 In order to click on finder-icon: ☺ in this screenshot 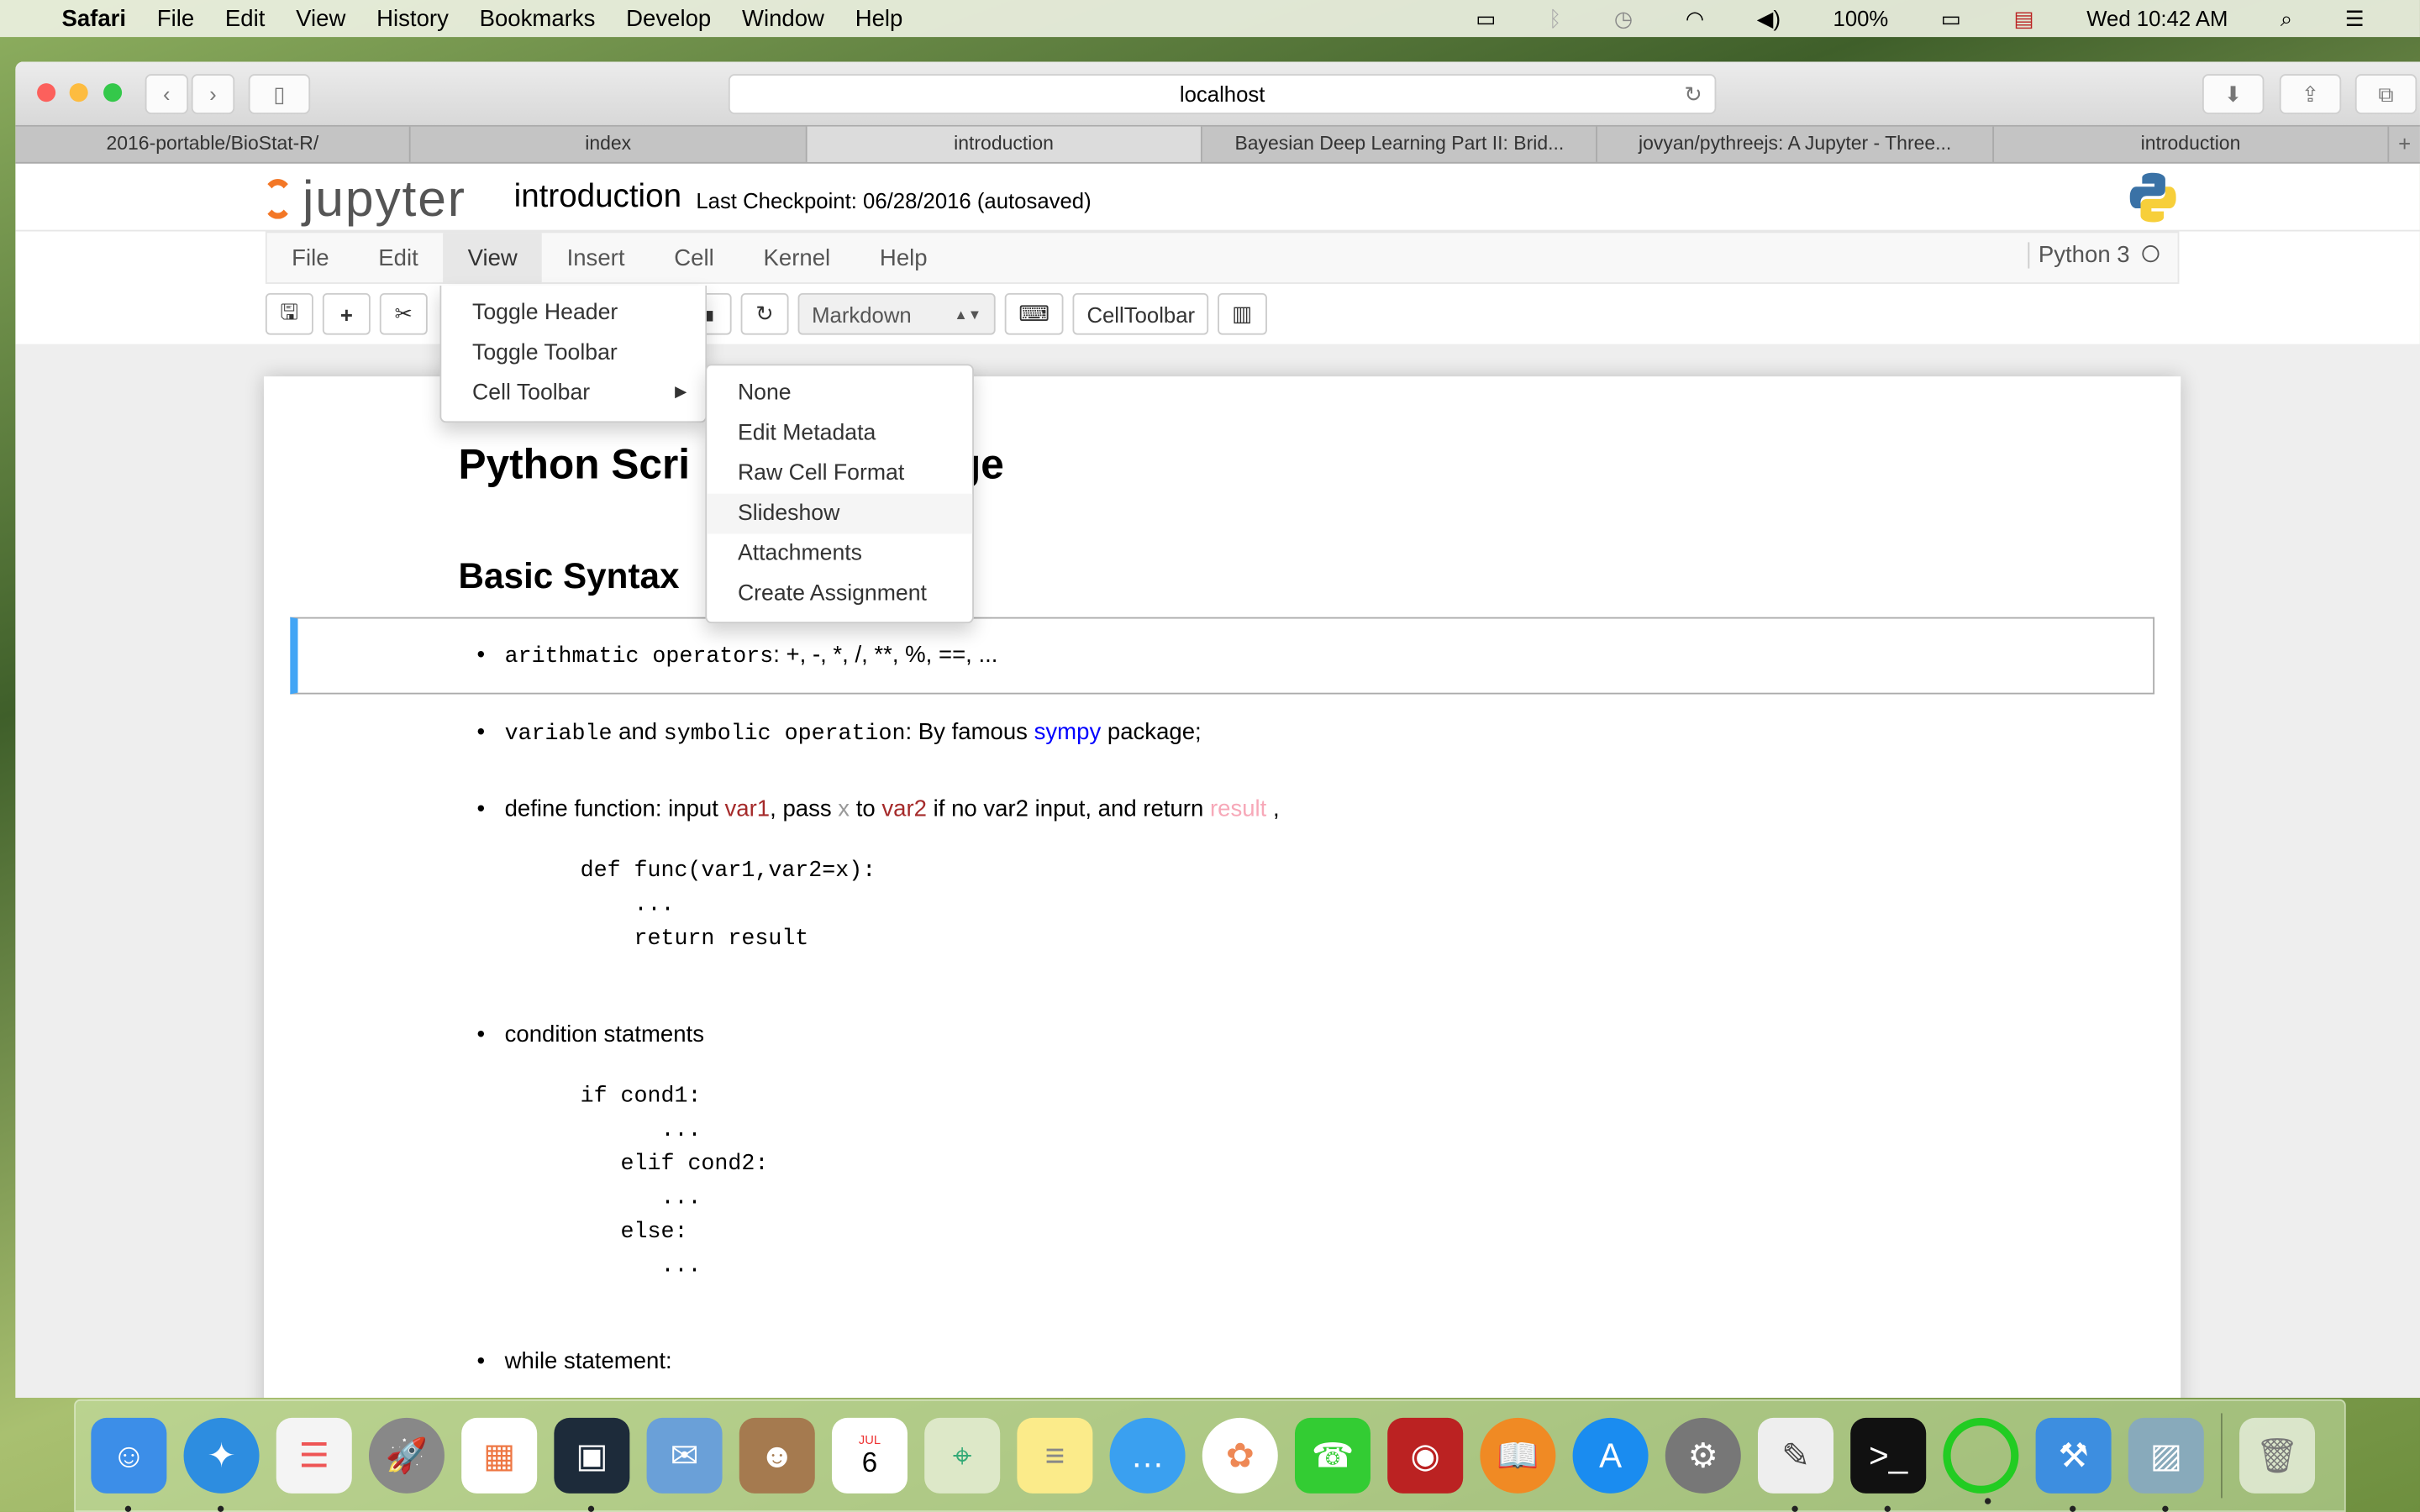, I will do `click(129, 1464)`.